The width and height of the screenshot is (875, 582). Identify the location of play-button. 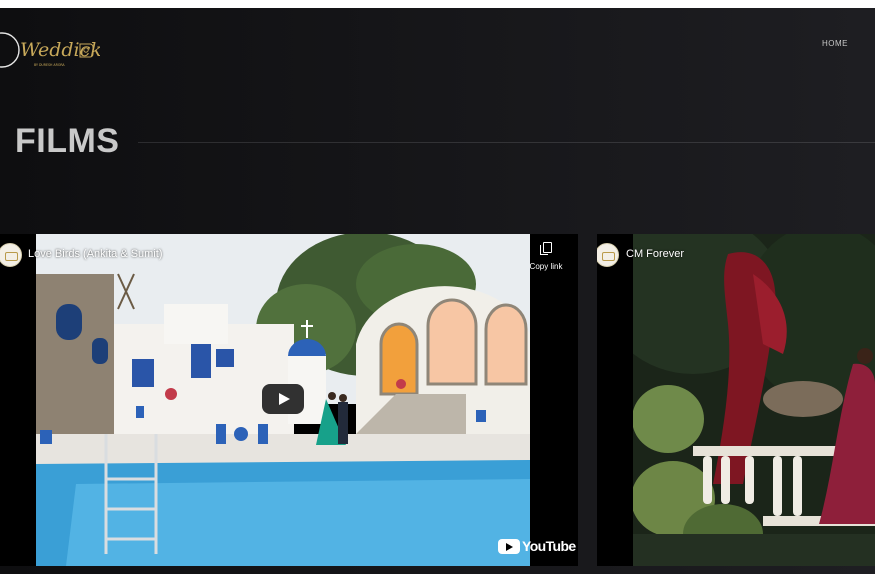
(283, 399).